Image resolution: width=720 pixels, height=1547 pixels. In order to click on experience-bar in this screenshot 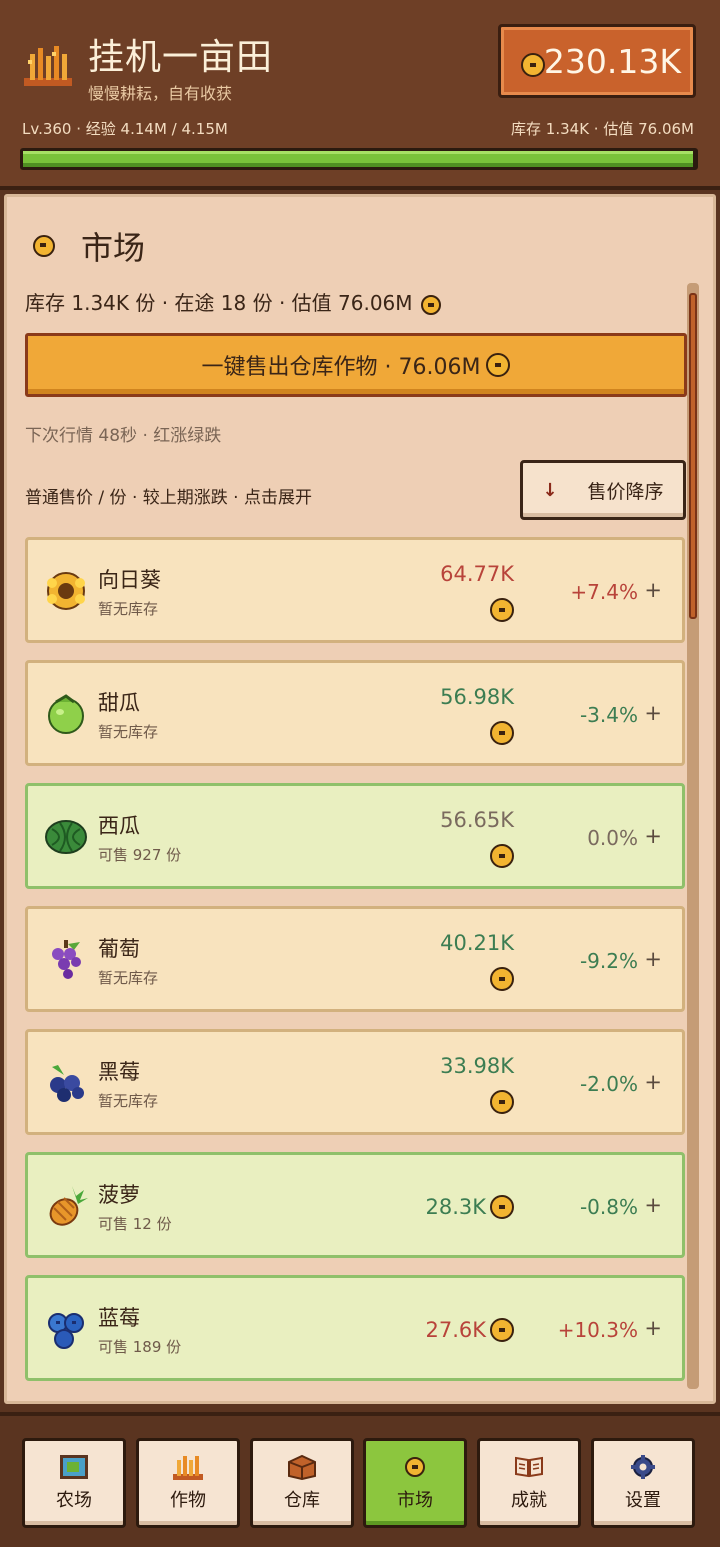, I will do `click(359, 159)`.